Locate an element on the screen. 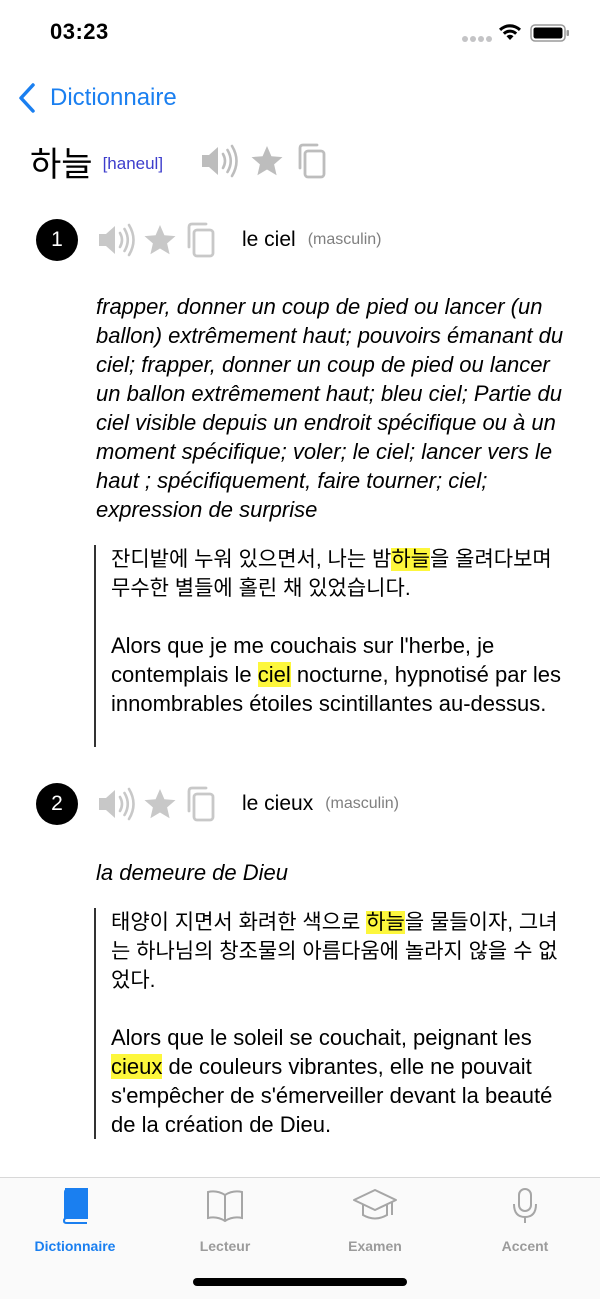 This screenshot has height=1299, width=600. book-icon is located at coordinates (75, 1206).